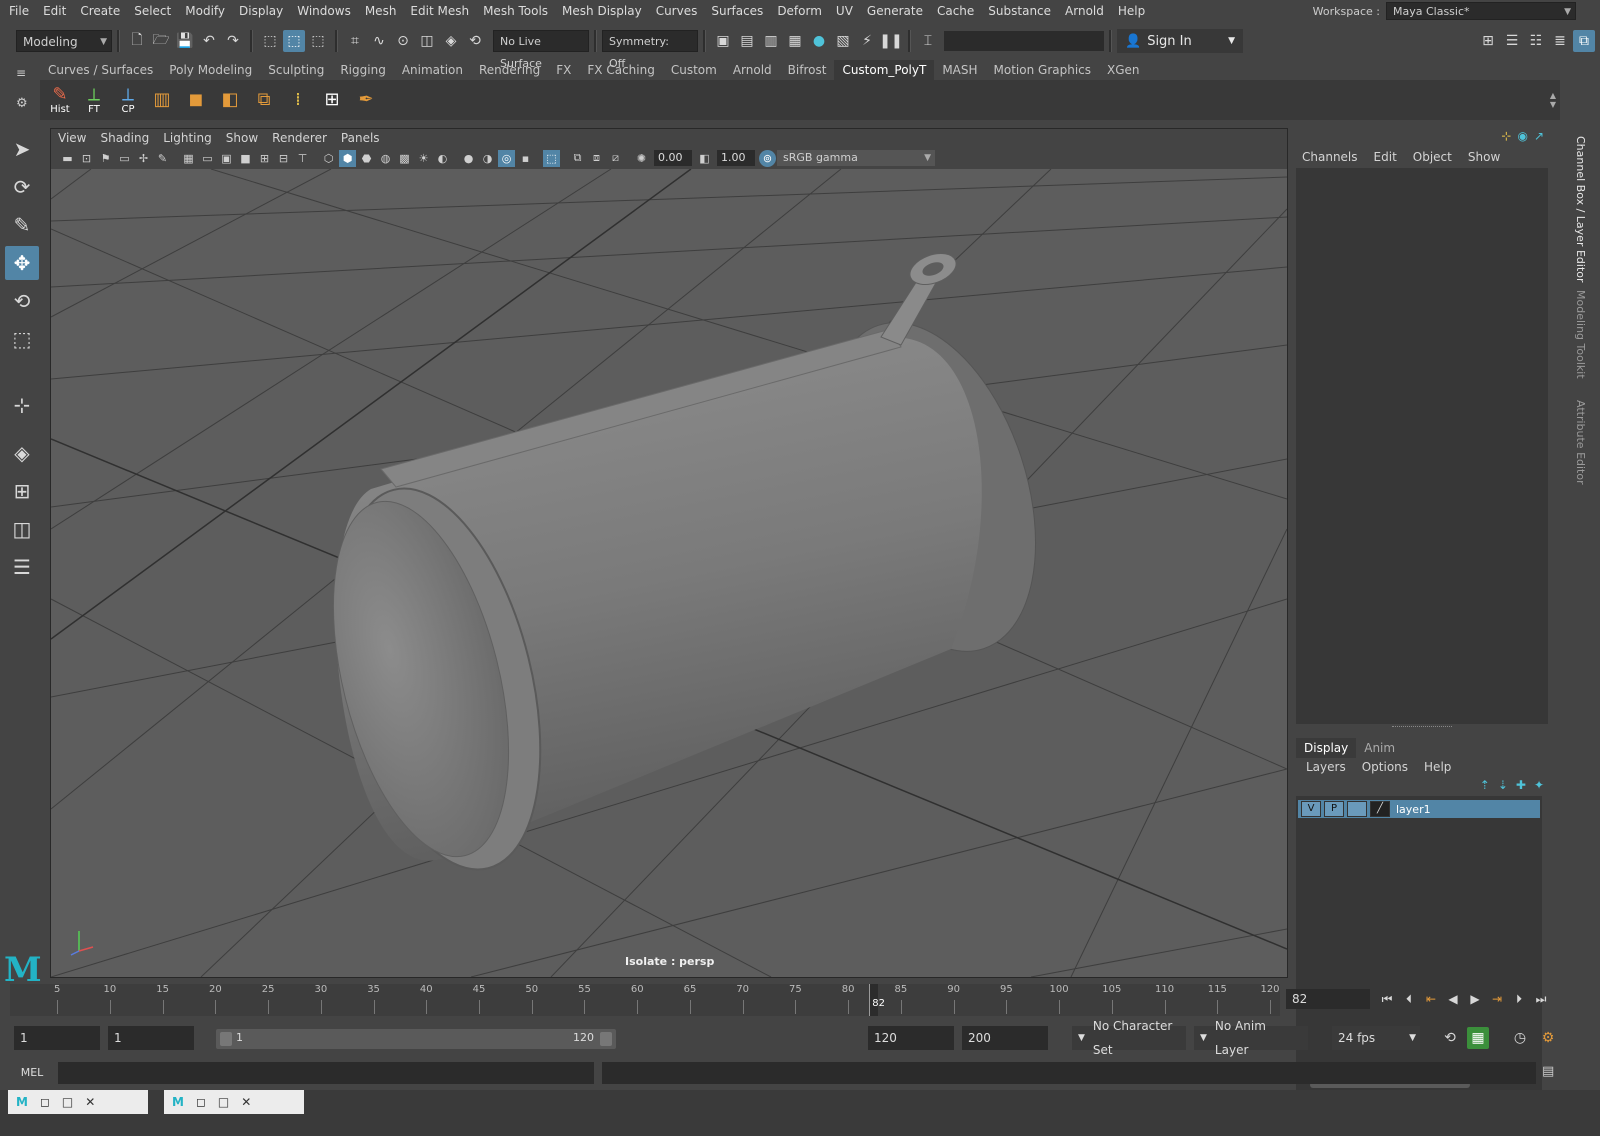 The height and width of the screenshot is (1136, 1600). Describe the element at coordinates (867, 41) in the screenshot. I see `arnold-render-icon: ⚡` at that location.